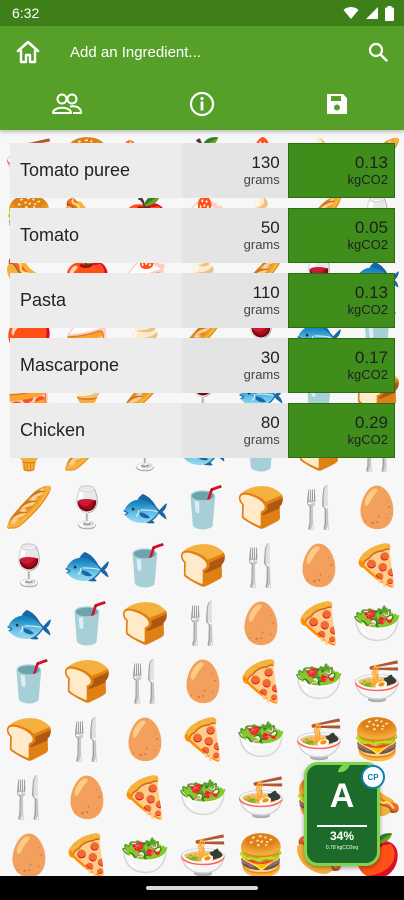  I want to click on search-button, so click(378, 52).